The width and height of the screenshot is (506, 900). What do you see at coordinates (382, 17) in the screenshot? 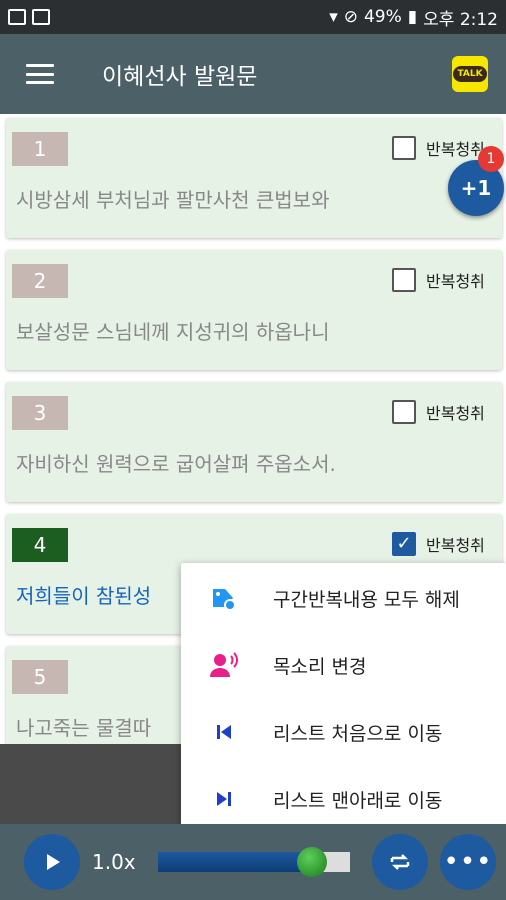
I see `battery-text: 49%` at bounding box center [382, 17].